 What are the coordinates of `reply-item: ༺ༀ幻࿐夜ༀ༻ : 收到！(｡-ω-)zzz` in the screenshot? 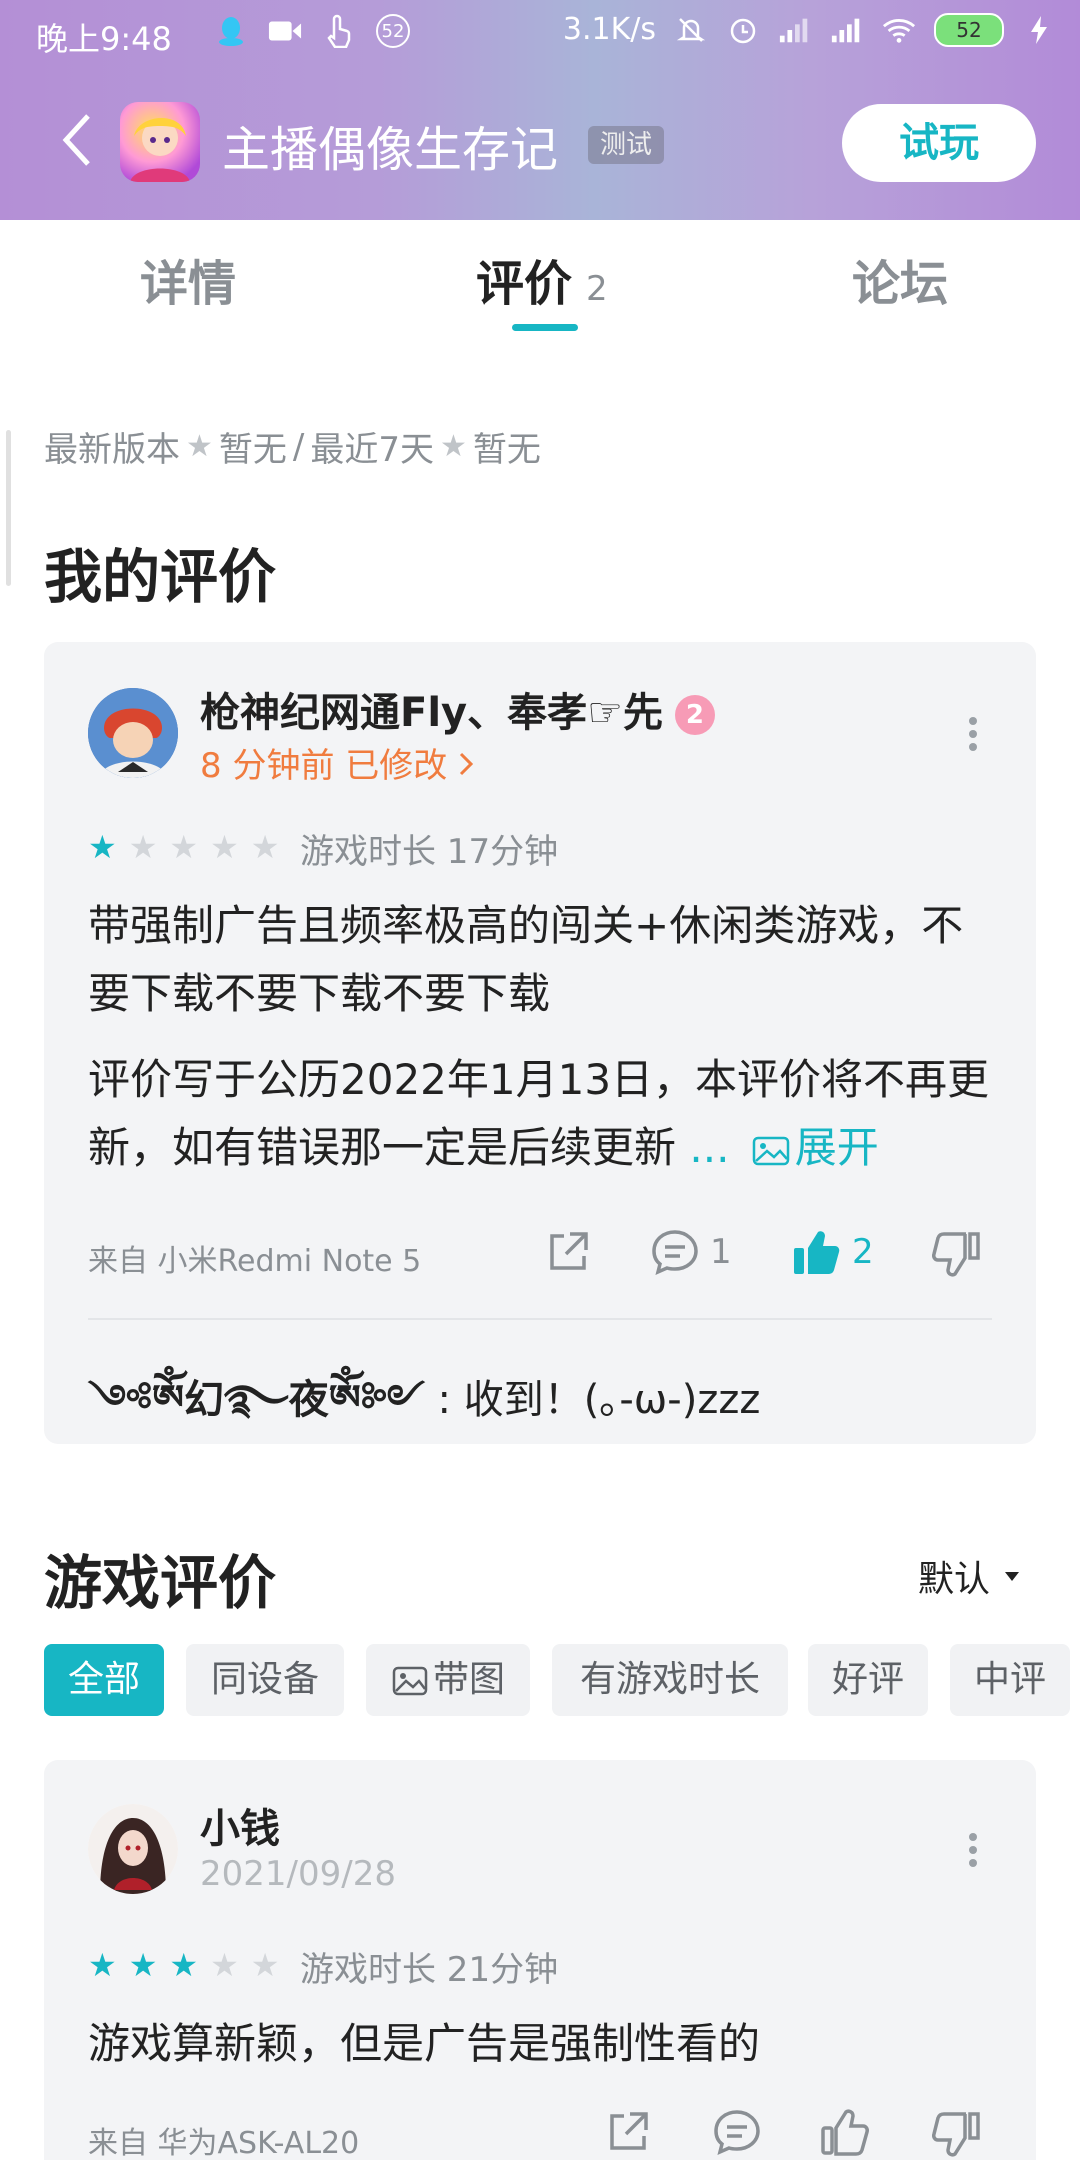 It's located at (424, 1410).